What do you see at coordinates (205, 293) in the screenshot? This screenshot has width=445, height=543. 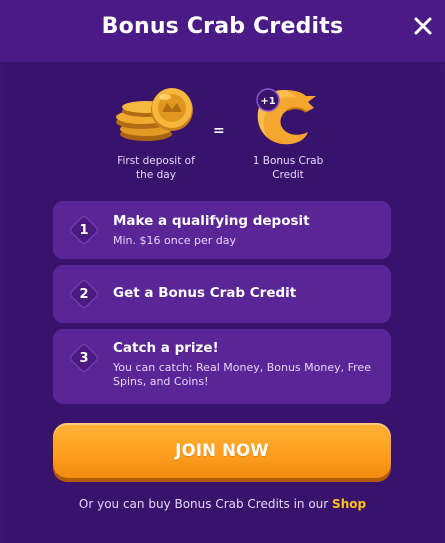 I see `step-title: Get a Bonus Crab Credit` at bounding box center [205, 293].